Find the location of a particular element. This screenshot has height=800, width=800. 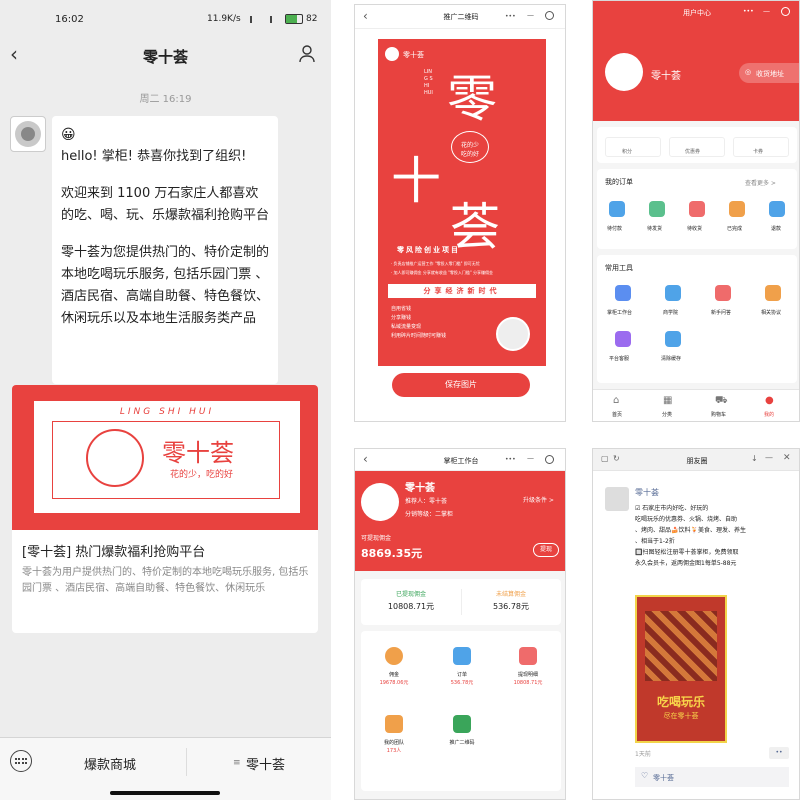

home-icon: ⌂ is located at coordinates (616, 400).